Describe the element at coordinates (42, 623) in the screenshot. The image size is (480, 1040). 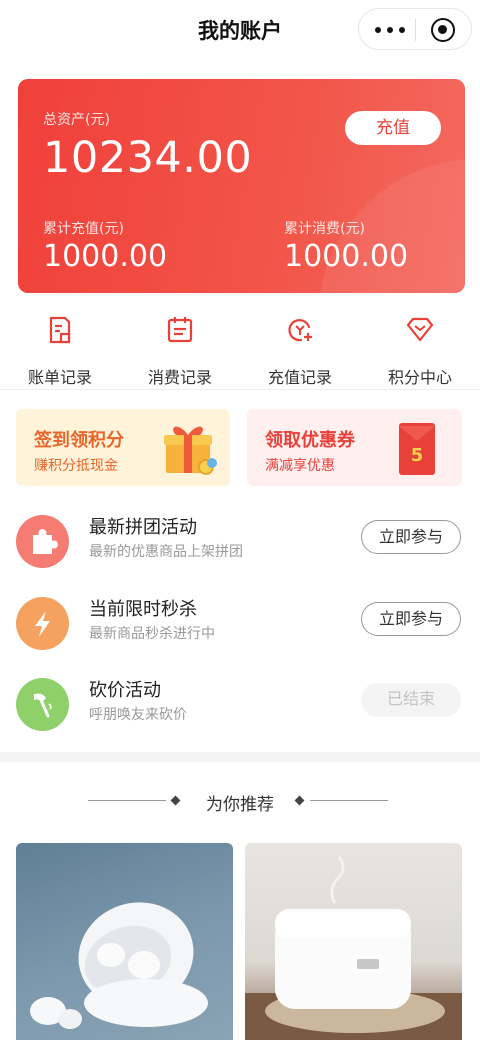
I see `lightning-icon` at that location.